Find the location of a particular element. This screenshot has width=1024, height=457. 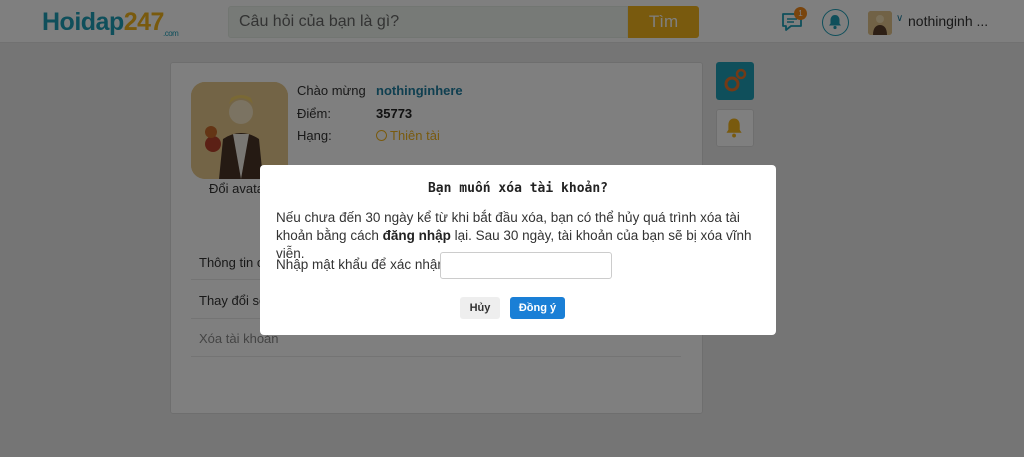

password-field is located at coordinates (526, 265).